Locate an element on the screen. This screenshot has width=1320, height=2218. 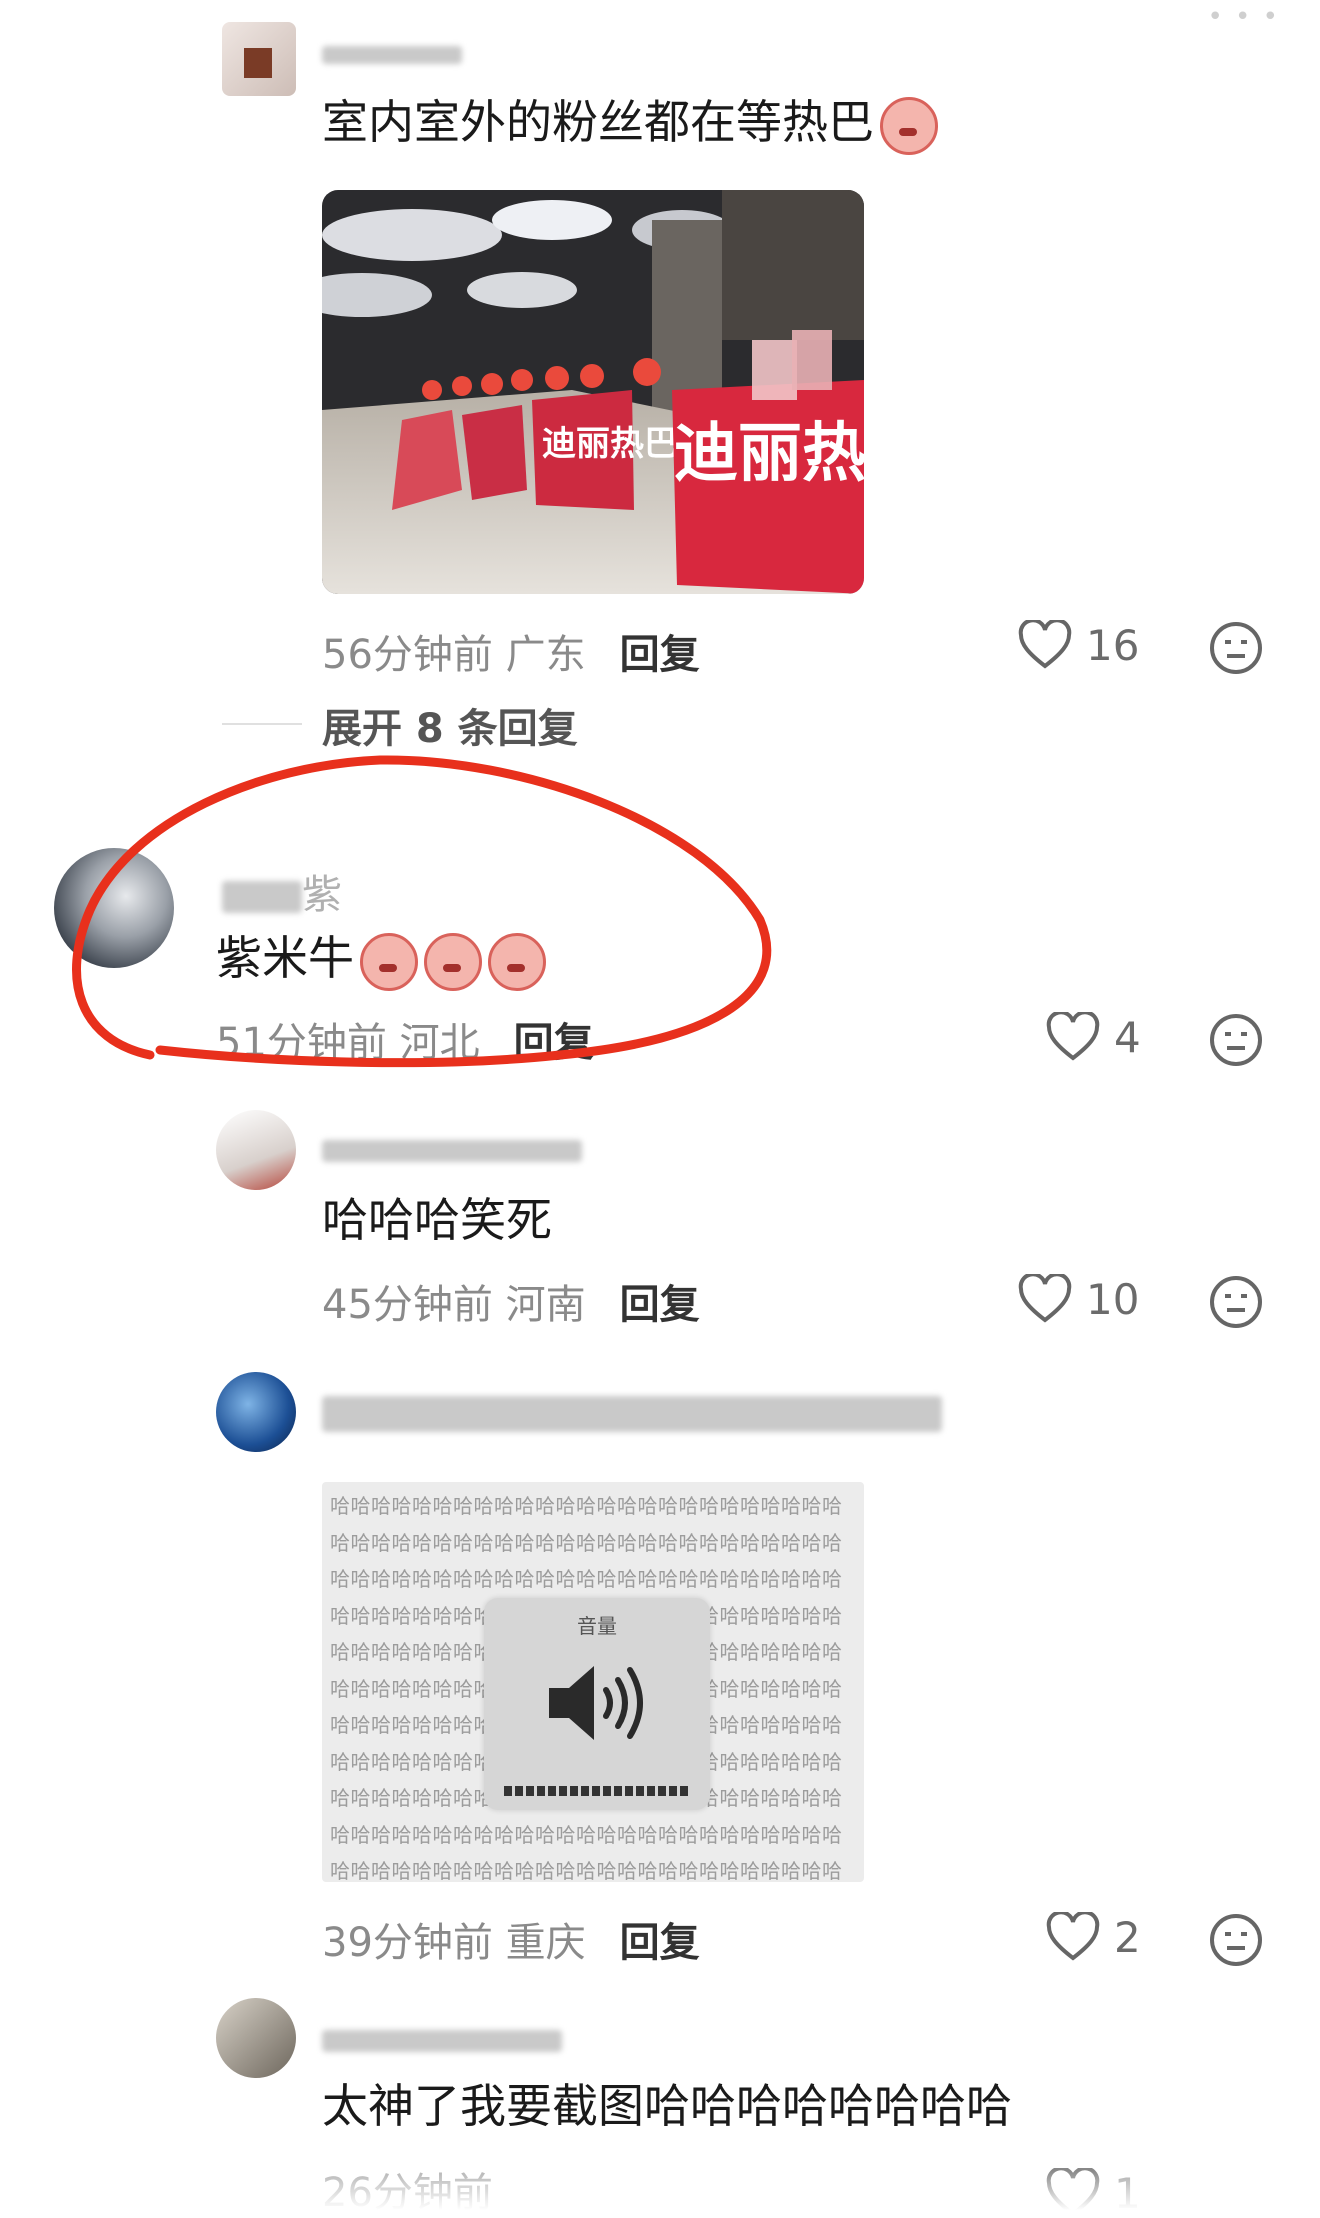
like-button: 16 is located at coordinates (1078, 645).